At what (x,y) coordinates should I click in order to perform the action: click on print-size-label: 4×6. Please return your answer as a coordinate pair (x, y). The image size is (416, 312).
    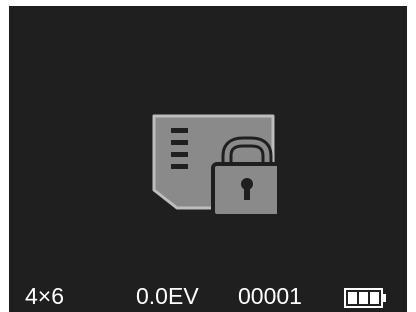
    Looking at the image, I should click on (45, 296).